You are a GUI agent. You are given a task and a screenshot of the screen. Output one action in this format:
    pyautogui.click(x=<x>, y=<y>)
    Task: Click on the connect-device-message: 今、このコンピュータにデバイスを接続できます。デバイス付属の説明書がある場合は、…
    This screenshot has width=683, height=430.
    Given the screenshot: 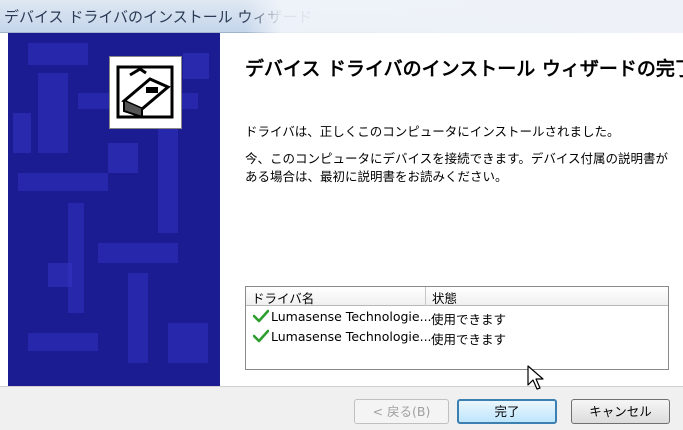 What is the action you would take?
    pyautogui.click(x=457, y=167)
    